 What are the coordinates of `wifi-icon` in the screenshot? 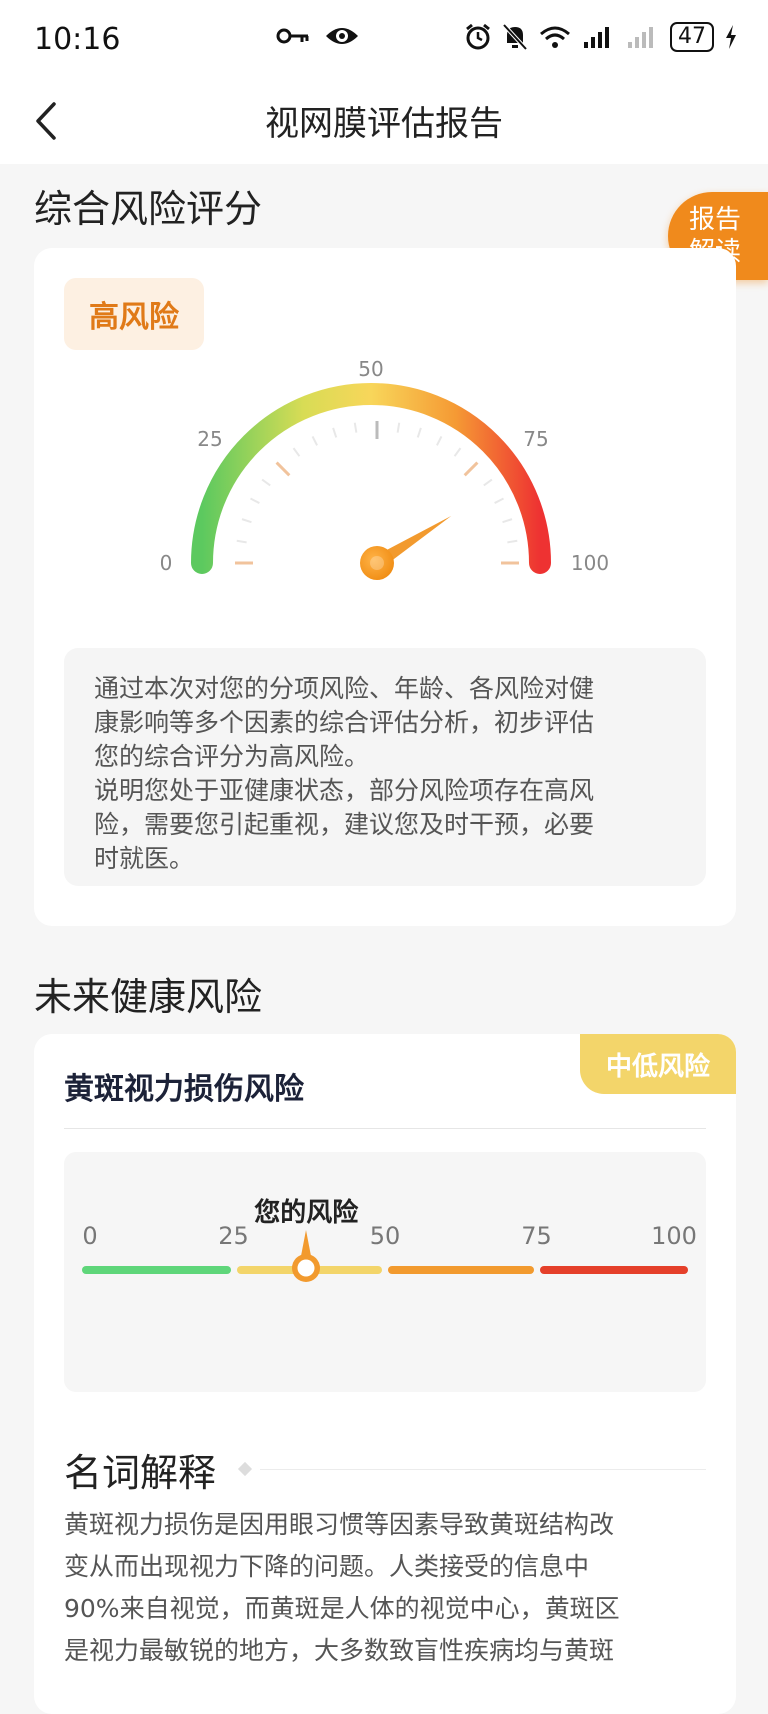 It's located at (555, 37).